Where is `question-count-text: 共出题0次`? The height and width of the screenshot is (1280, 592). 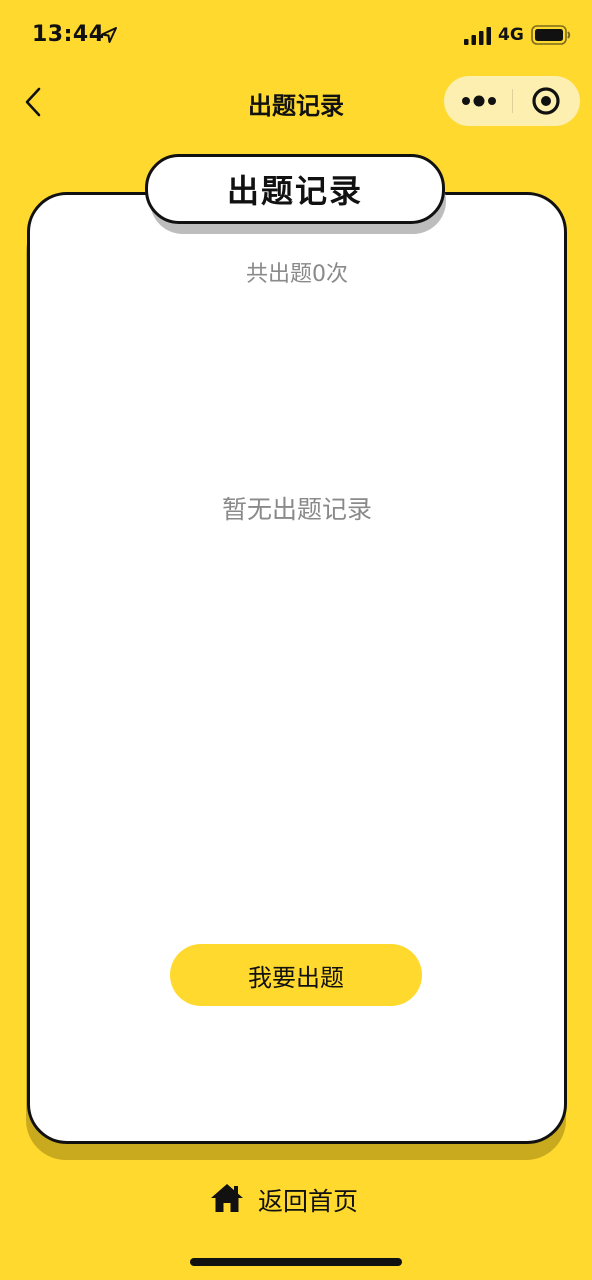
question-count-text: 共出题0次 is located at coordinates (297, 274).